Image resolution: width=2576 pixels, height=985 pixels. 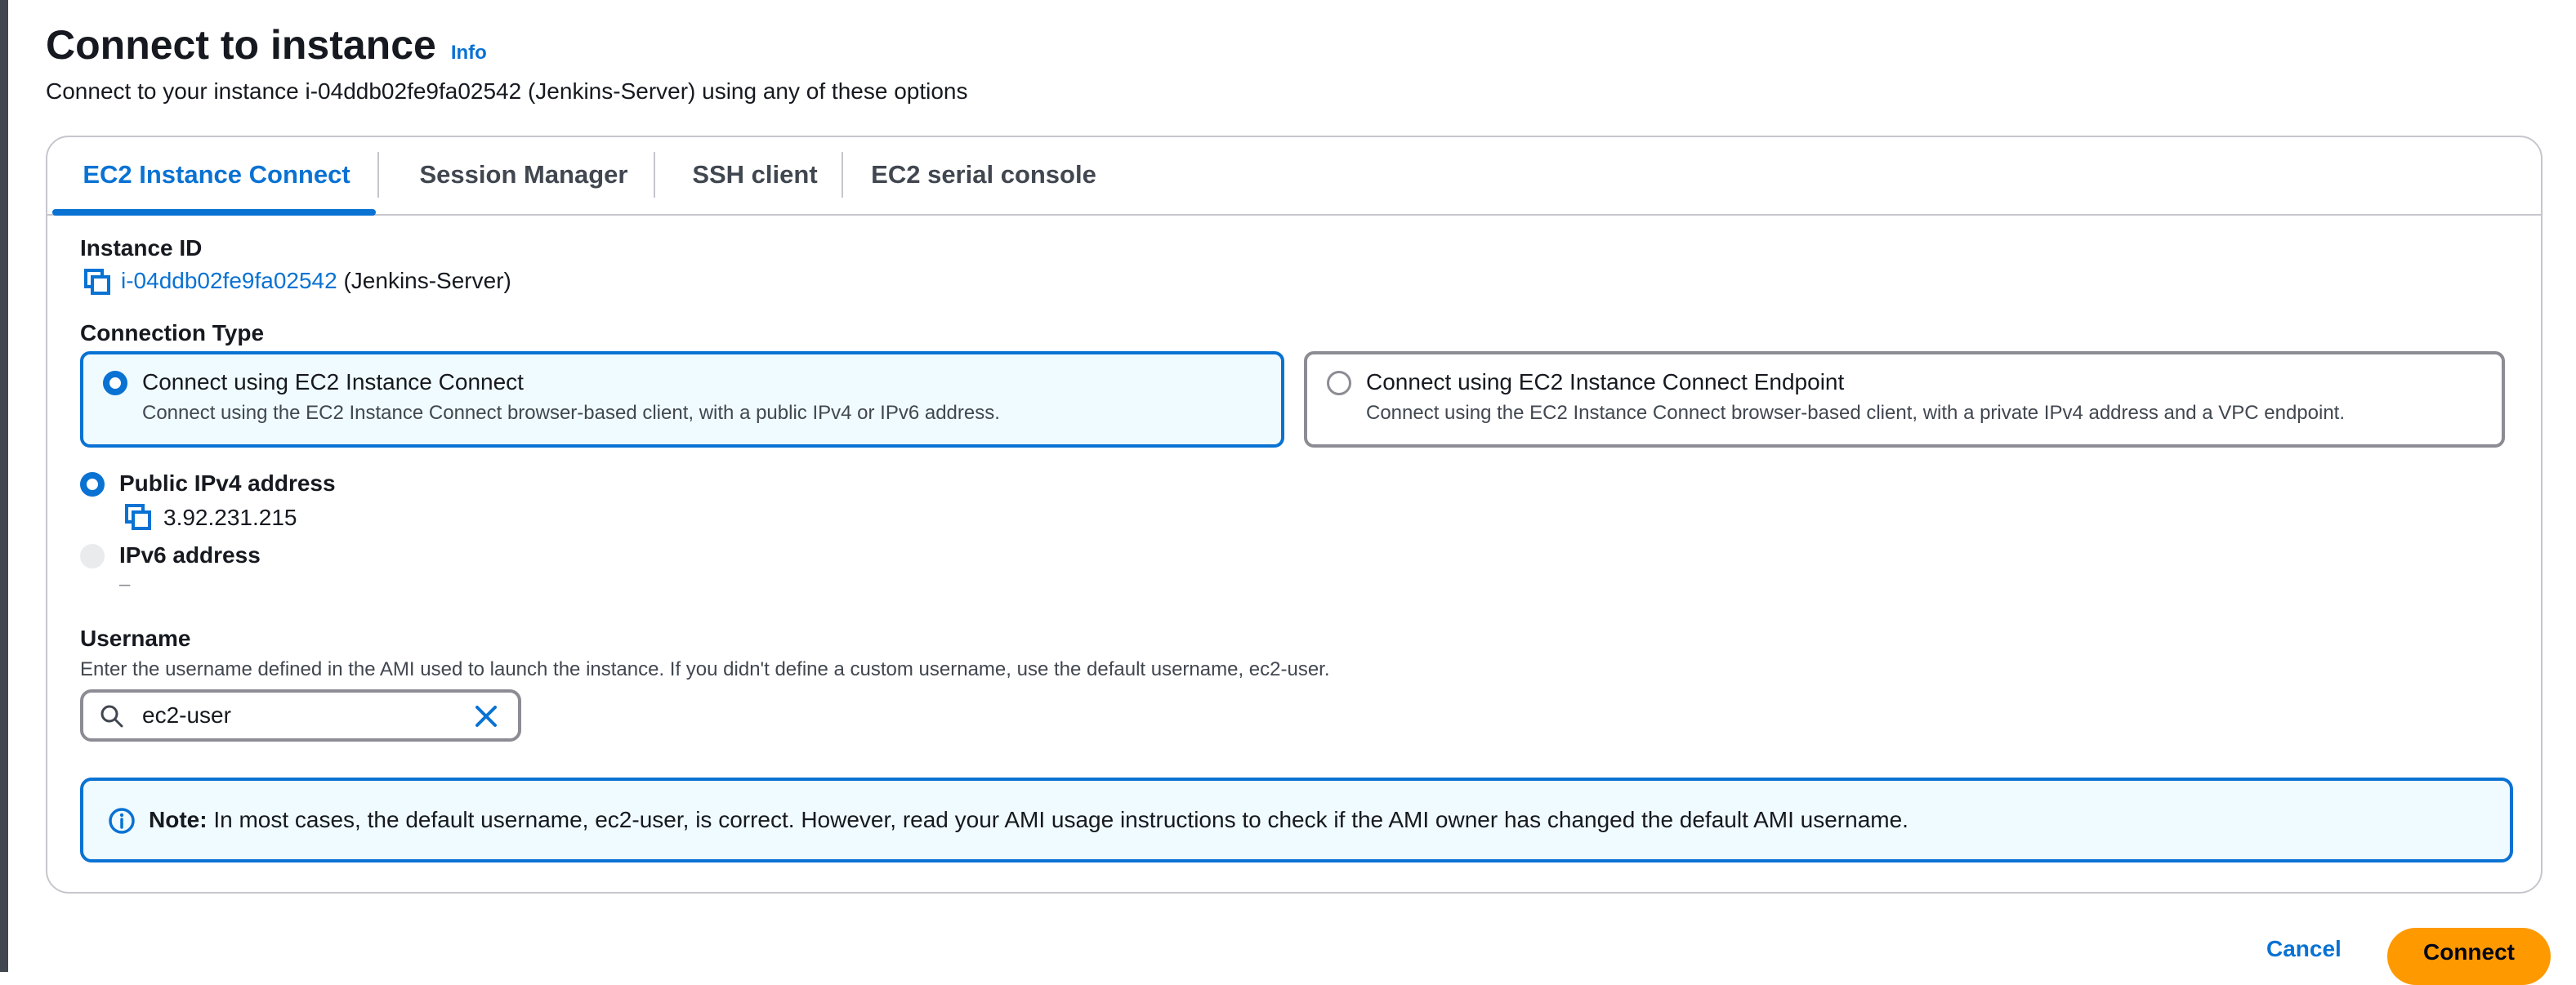 I want to click on instance-id-row: i-04ddb02fe9fa02542 (Jenkins-Server), so click(x=316, y=281).